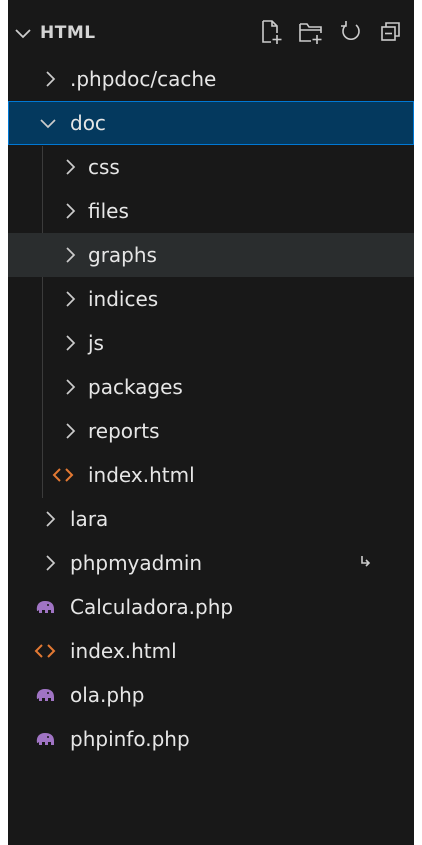 The height and width of the screenshot is (845, 422). Describe the element at coordinates (211, 343) in the screenshot. I see `tree-item-js: js` at that location.